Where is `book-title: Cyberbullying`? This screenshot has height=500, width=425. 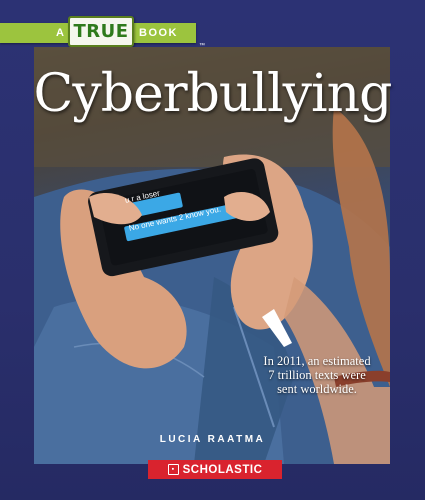 book-title: Cyberbullying is located at coordinates (213, 94).